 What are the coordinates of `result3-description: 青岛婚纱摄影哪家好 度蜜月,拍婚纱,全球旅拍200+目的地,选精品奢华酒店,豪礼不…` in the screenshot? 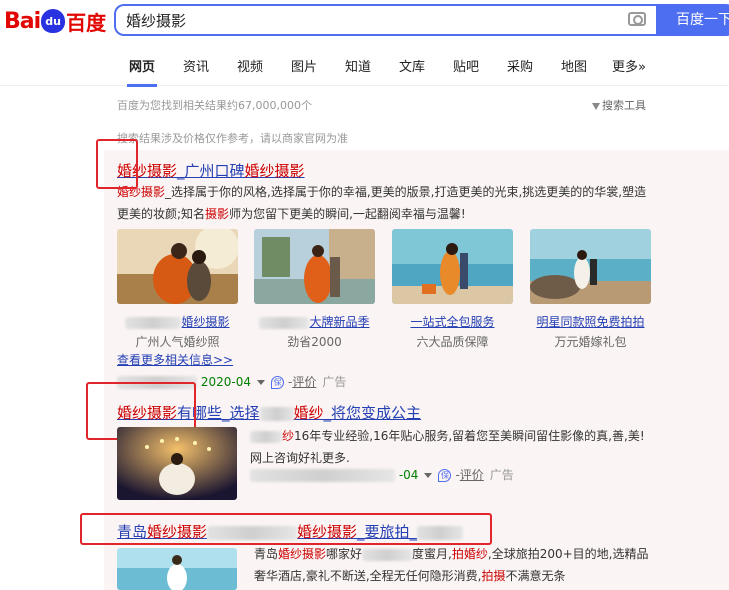 It's located at (454, 565).